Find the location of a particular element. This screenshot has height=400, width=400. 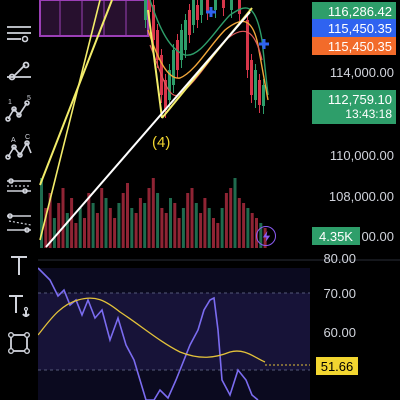

bar-countdown: 13:43:18 is located at coordinates (368, 114).